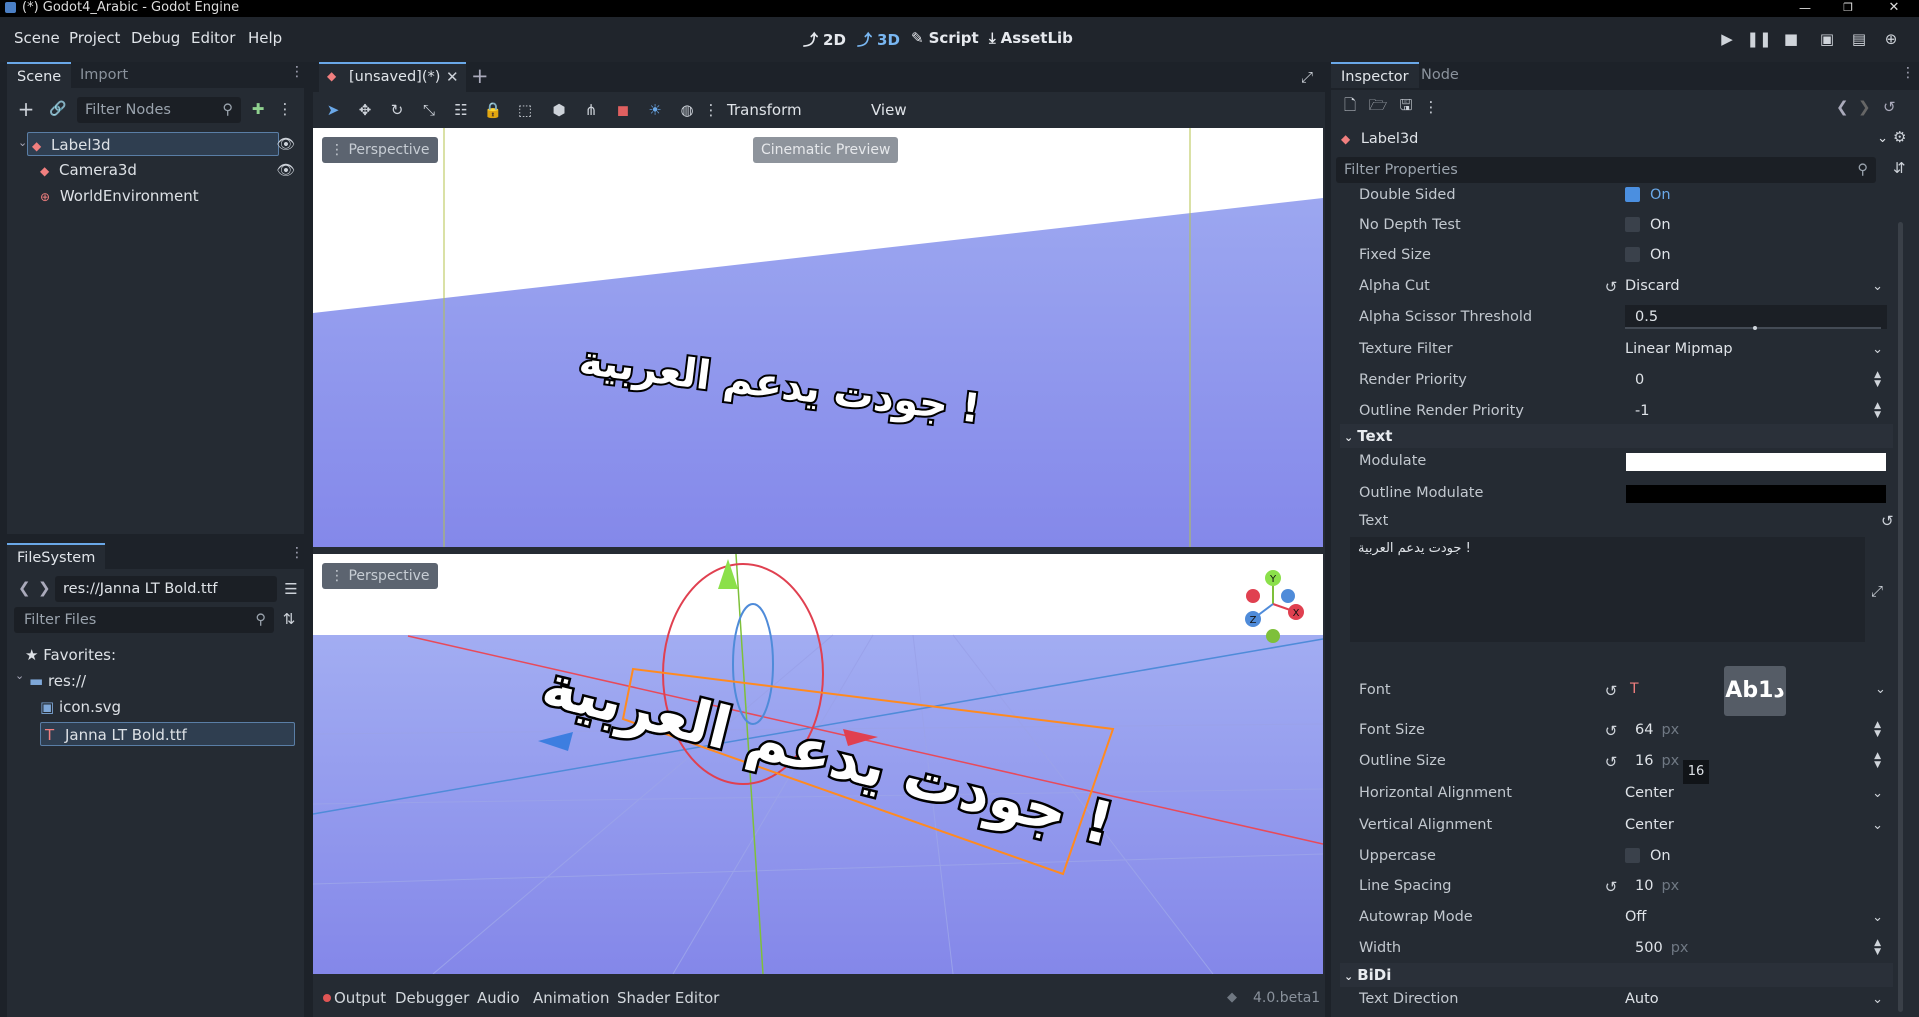 The height and width of the screenshot is (1017, 1919). Describe the element at coordinates (265, 38) in the screenshot. I see `menu-help: Help` at that location.